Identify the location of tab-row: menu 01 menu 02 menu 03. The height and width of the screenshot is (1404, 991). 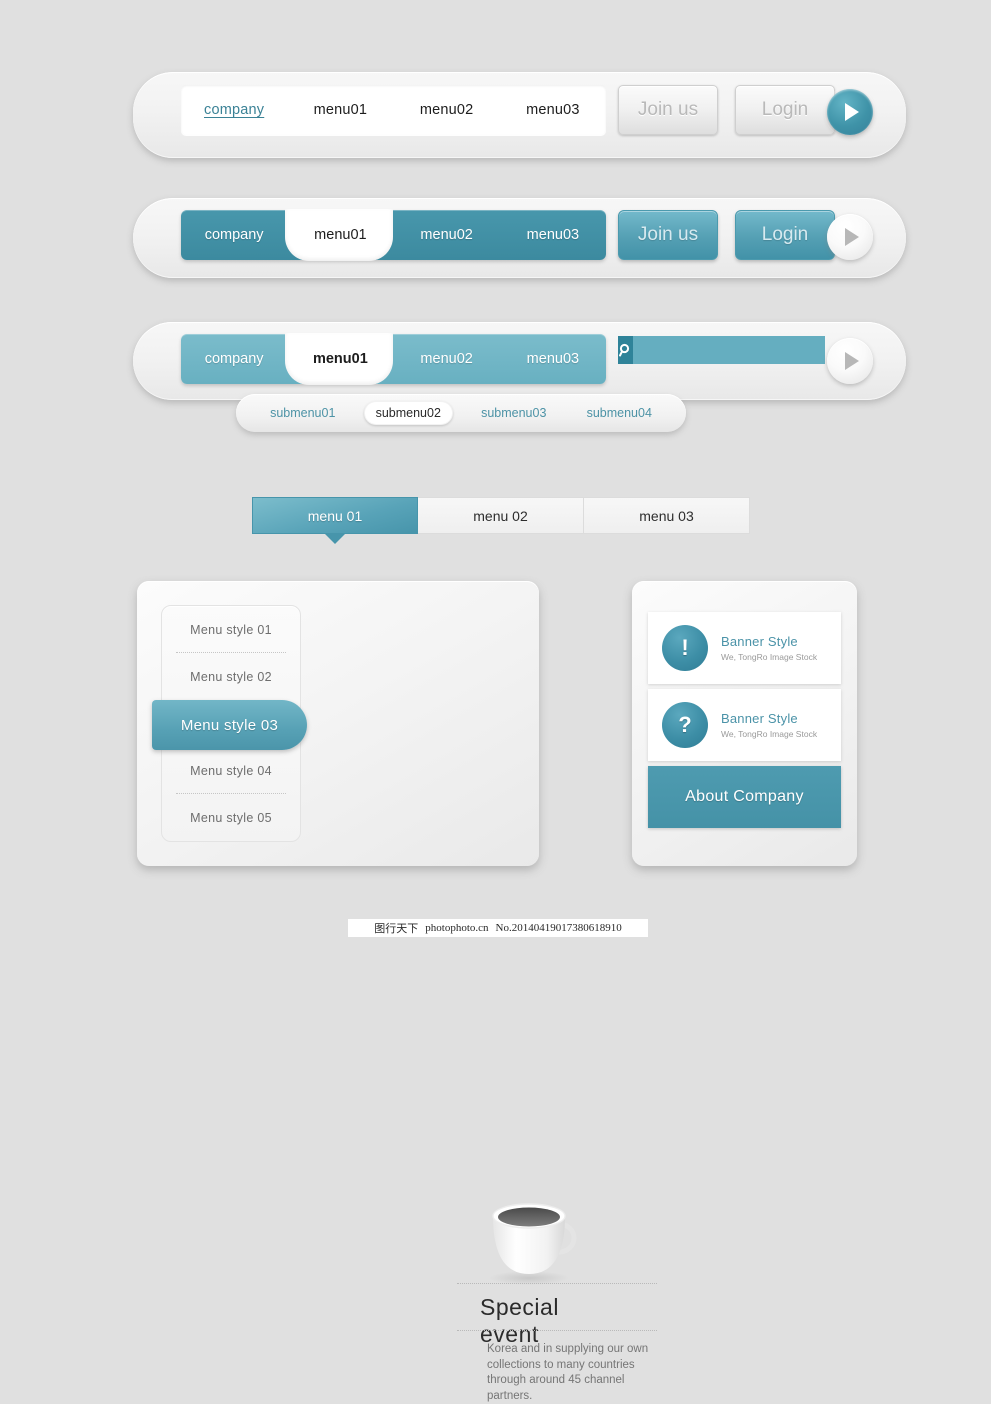
(501, 515).